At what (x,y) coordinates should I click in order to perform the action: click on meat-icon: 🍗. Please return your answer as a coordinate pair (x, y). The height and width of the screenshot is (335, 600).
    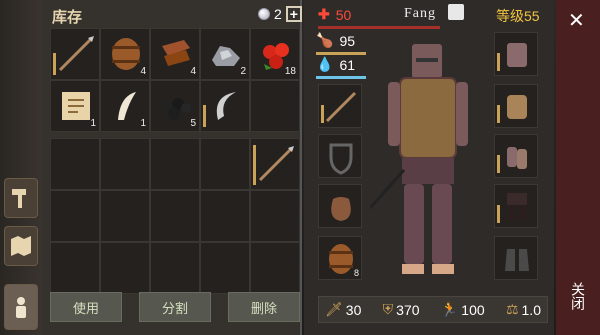
    Looking at the image, I should click on (325, 40).